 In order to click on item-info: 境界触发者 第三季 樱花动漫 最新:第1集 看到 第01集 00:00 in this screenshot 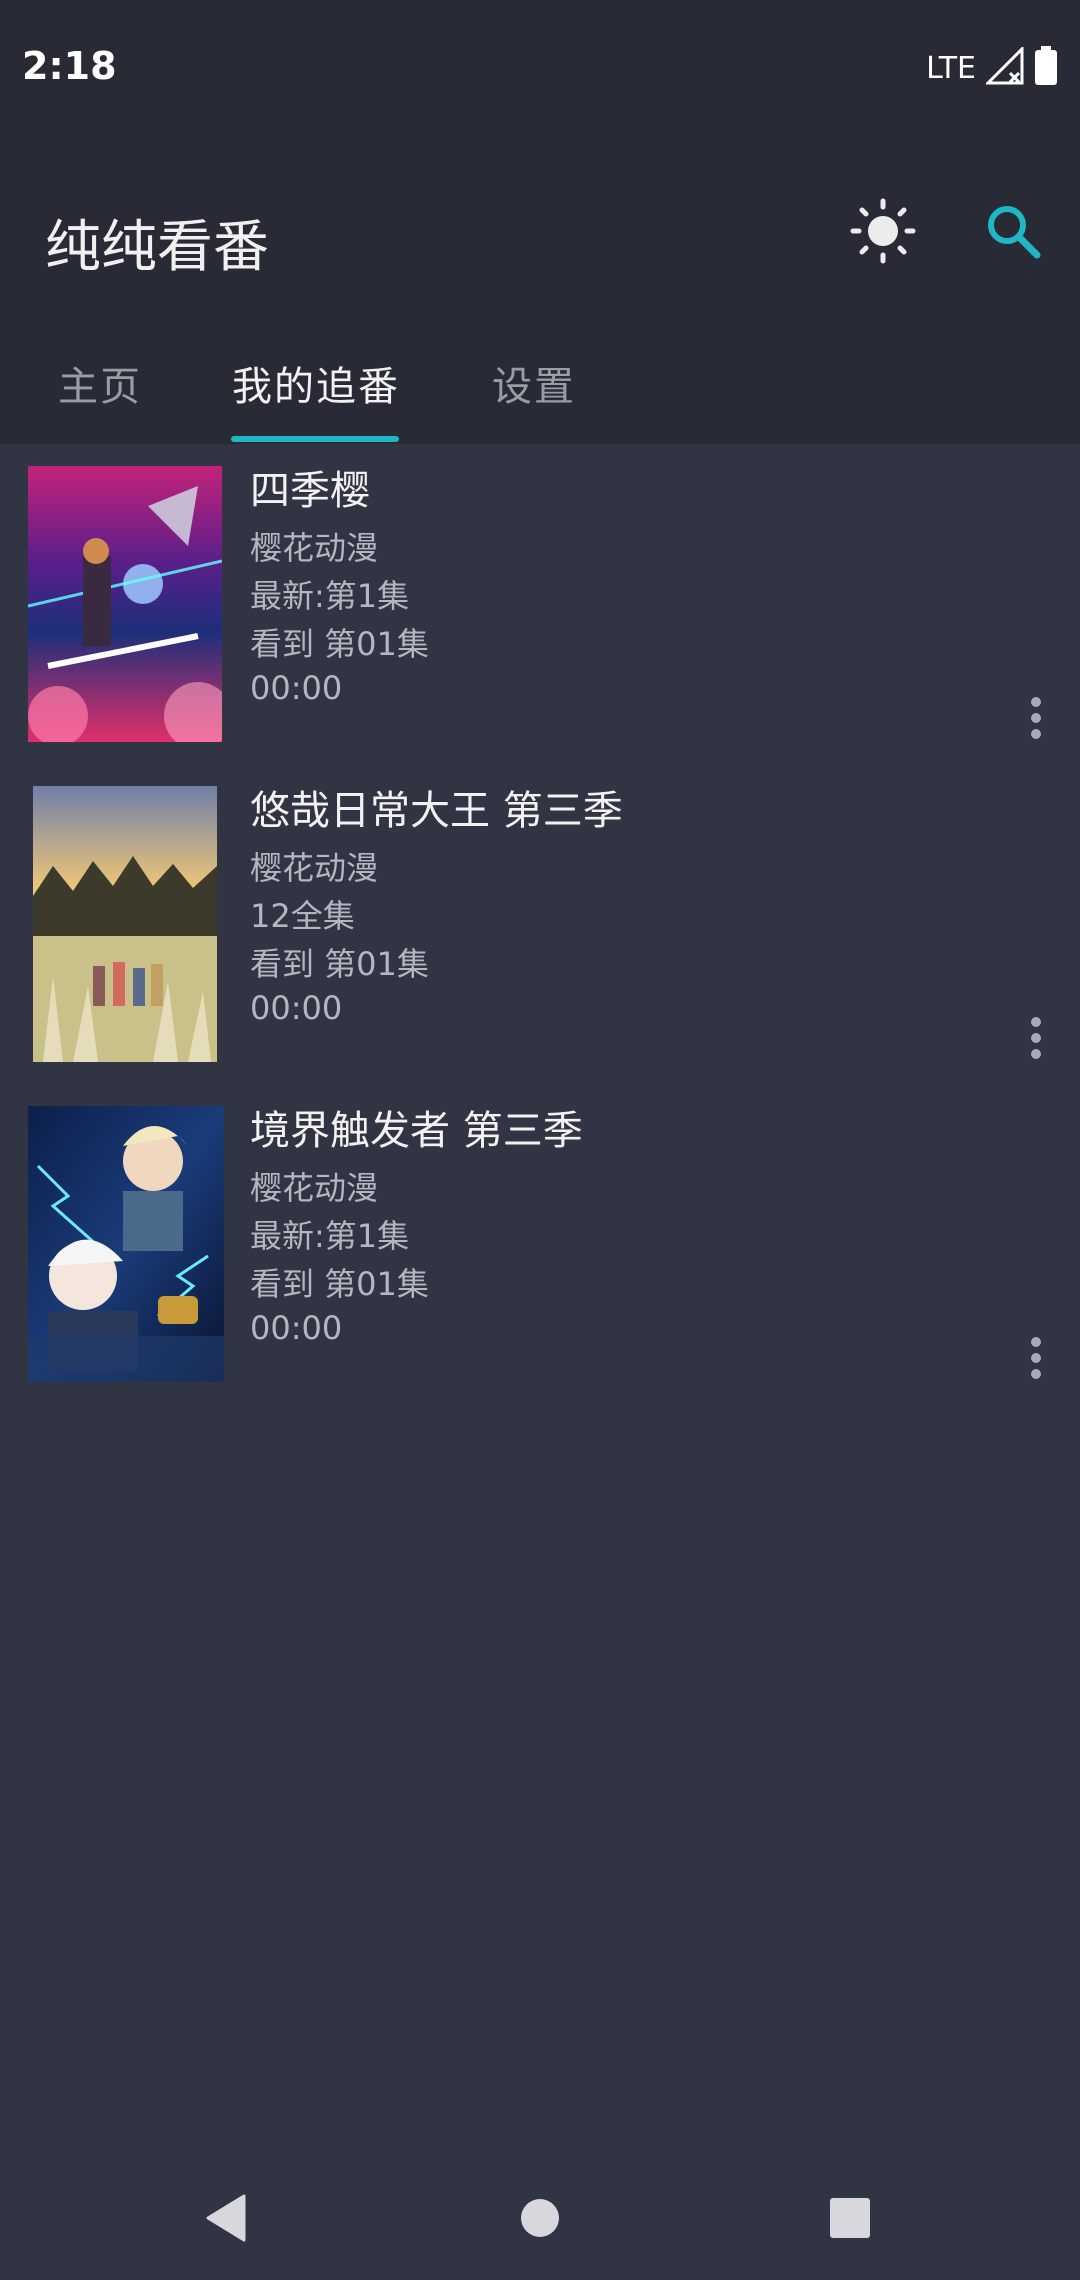, I will do `click(416, 1226)`.